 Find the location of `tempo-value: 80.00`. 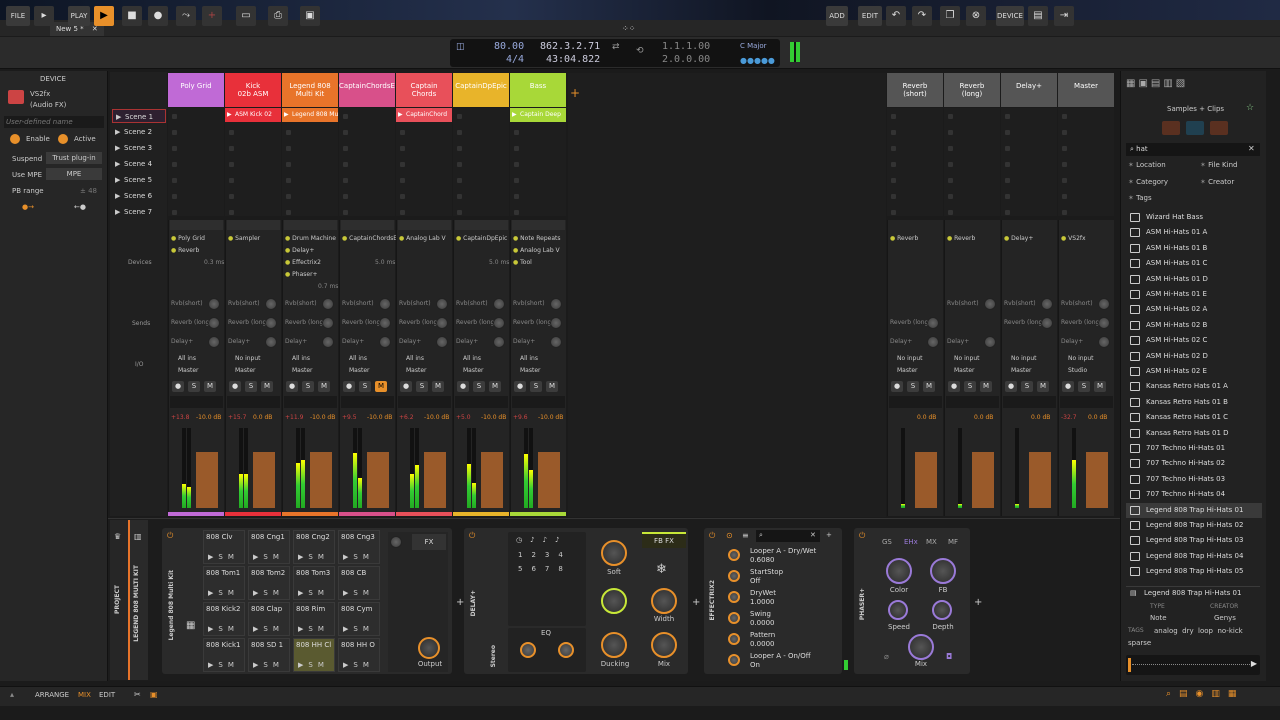

tempo-value: 80.00 is located at coordinates (509, 46).